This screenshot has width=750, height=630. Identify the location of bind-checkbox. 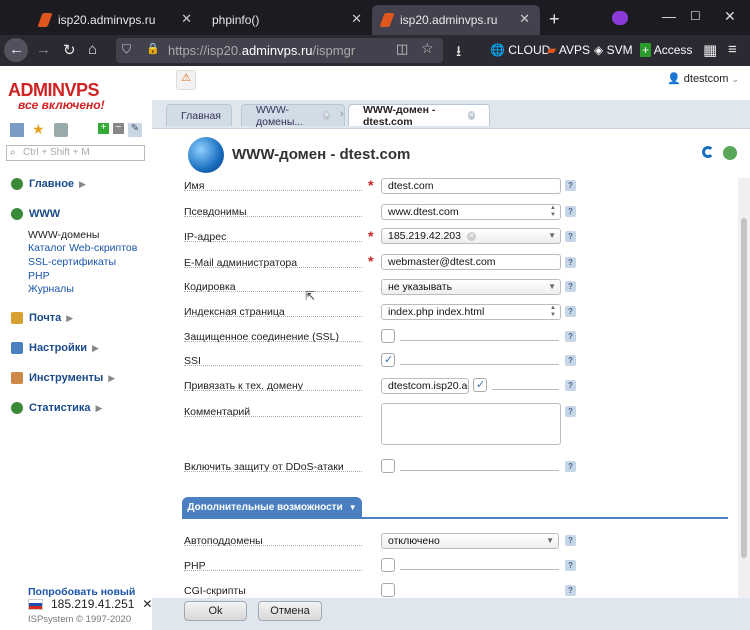
(480, 385).